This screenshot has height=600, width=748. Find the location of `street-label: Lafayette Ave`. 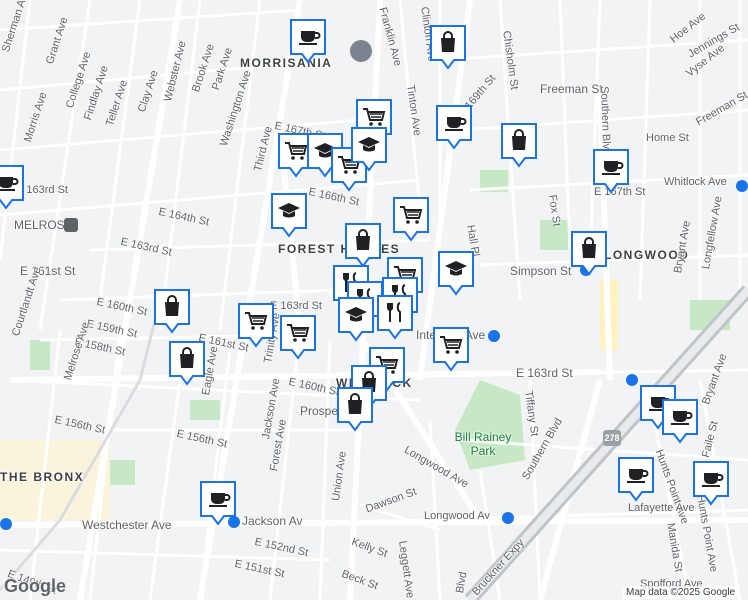

street-label: Lafayette Ave is located at coordinates (661, 508).